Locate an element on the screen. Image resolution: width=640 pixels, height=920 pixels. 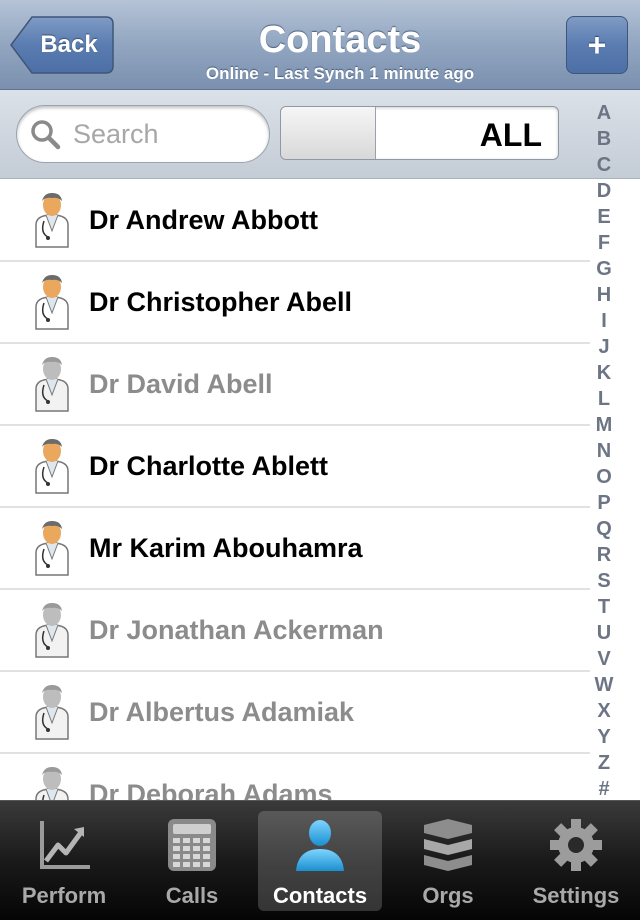
tab-bar: Perform Calls Contacts Orgs Settings is located at coordinates (320, 860).